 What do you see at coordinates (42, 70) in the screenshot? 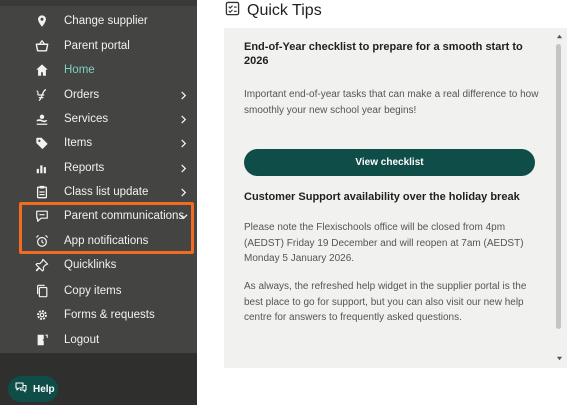
I see `home-icon` at bounding box center [42, 70].